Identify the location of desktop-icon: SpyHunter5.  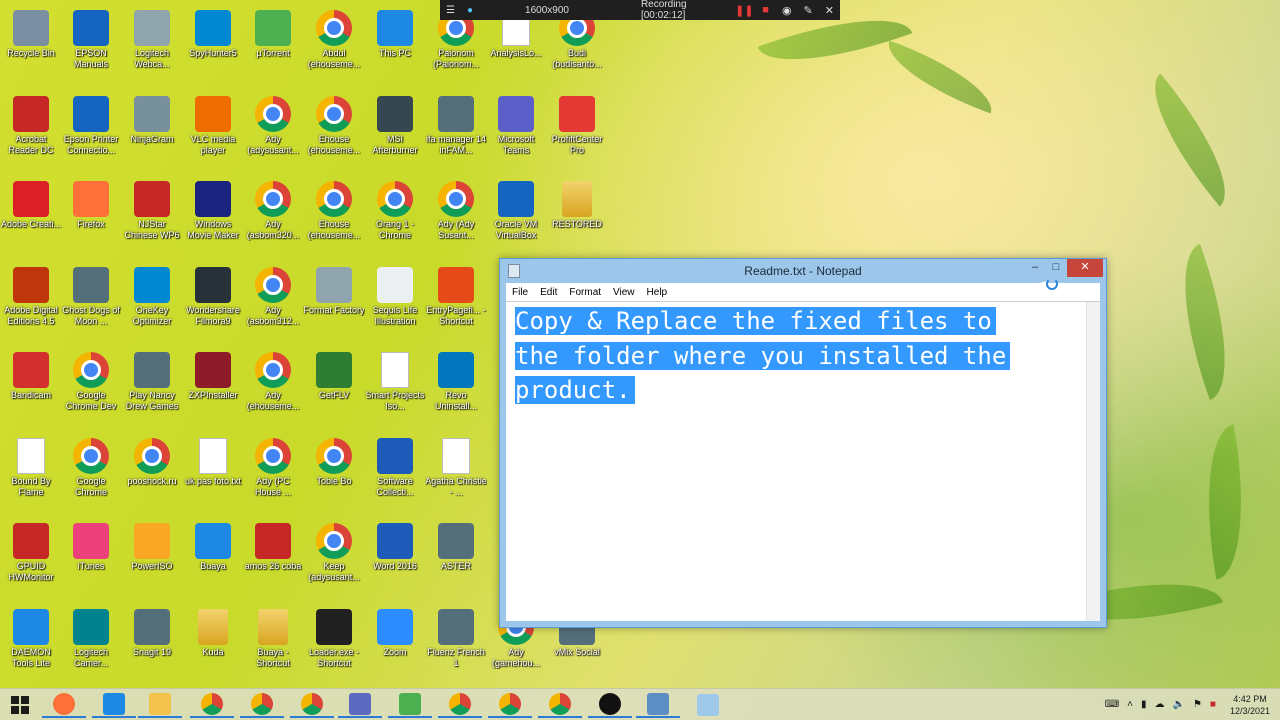
(213, 45).